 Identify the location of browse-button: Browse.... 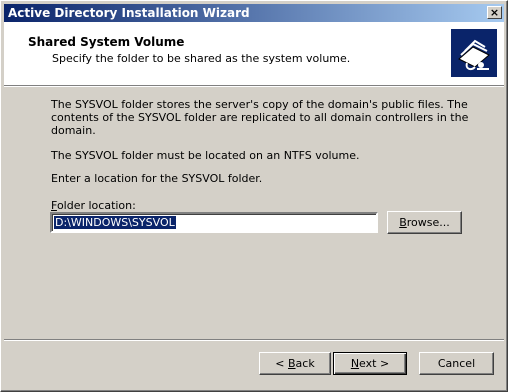
(424, 222).